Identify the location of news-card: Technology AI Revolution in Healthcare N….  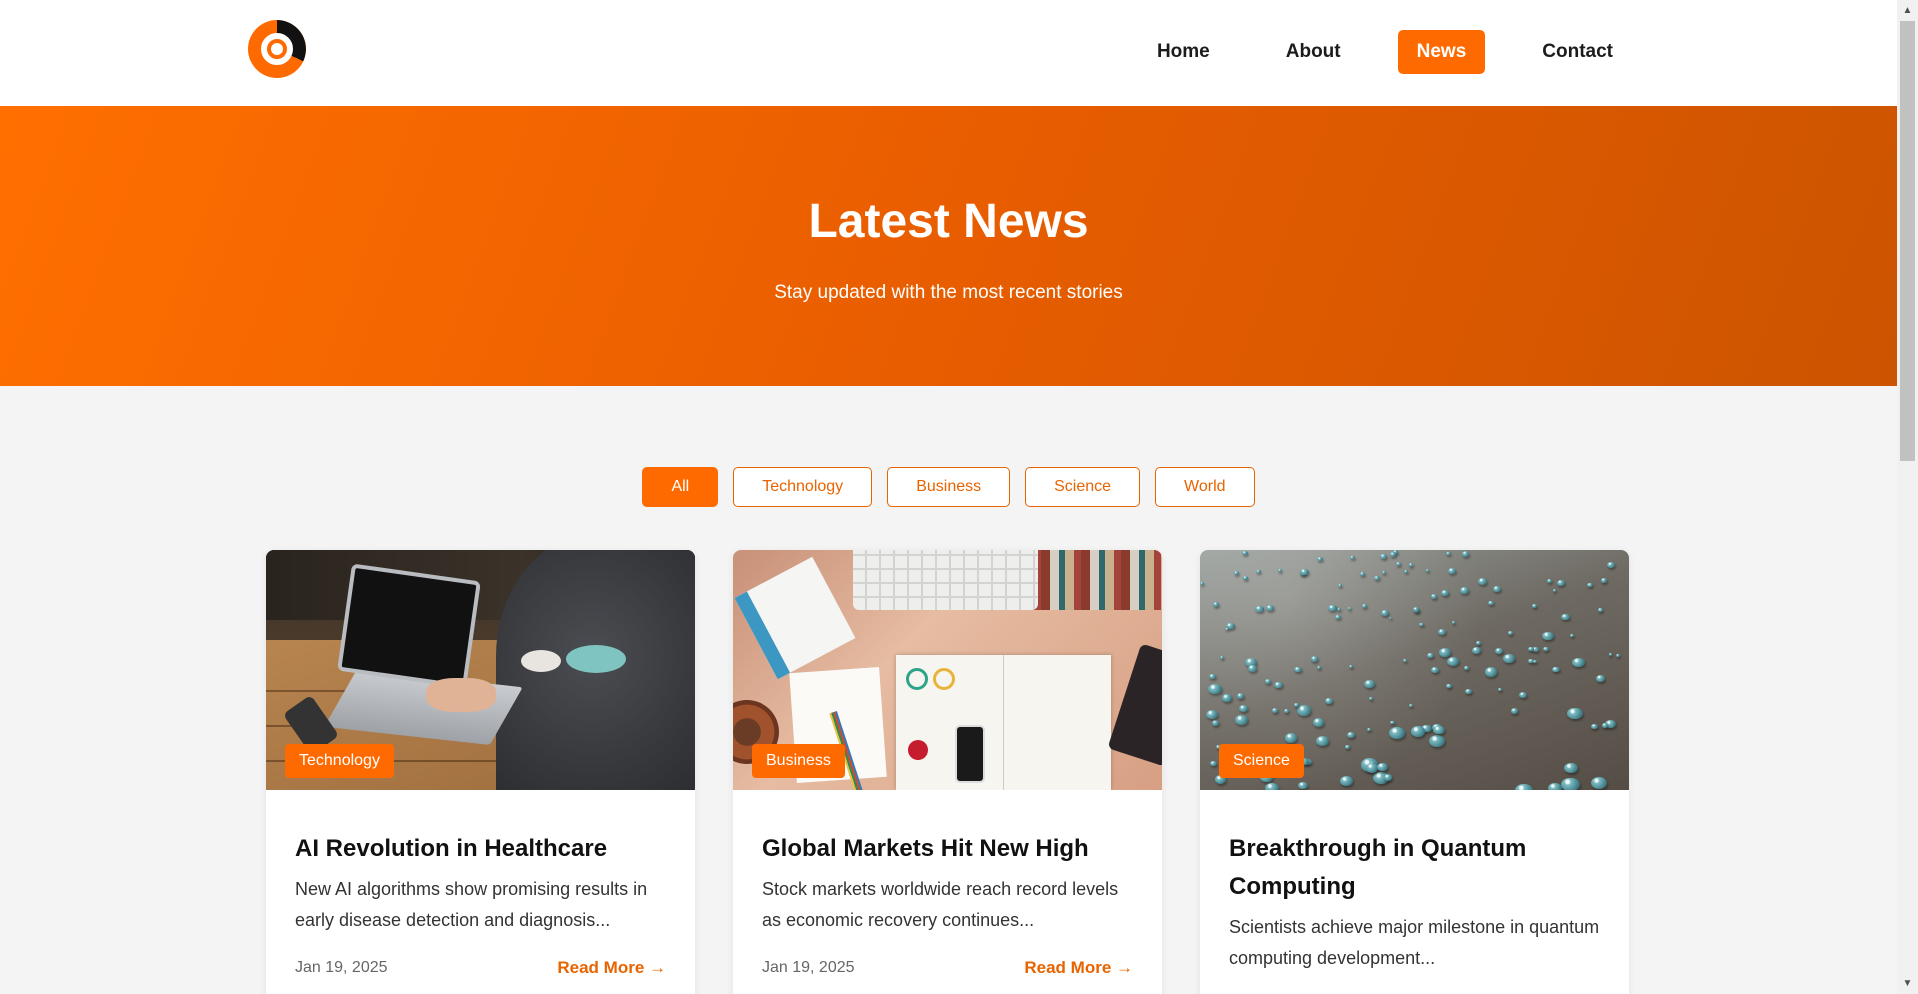
(480, 772).